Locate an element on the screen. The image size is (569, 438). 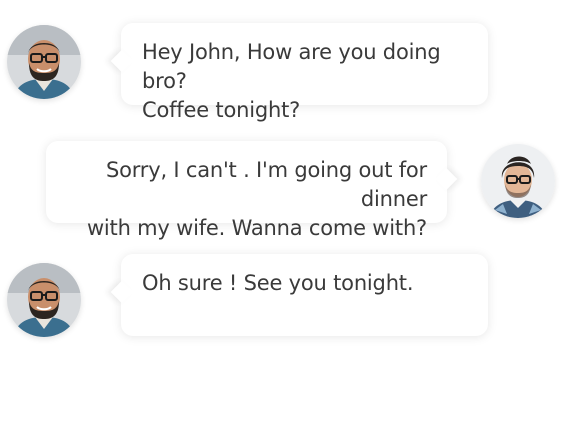
young-man-glasses-avatar-icon is located at coordinates (518, 181).